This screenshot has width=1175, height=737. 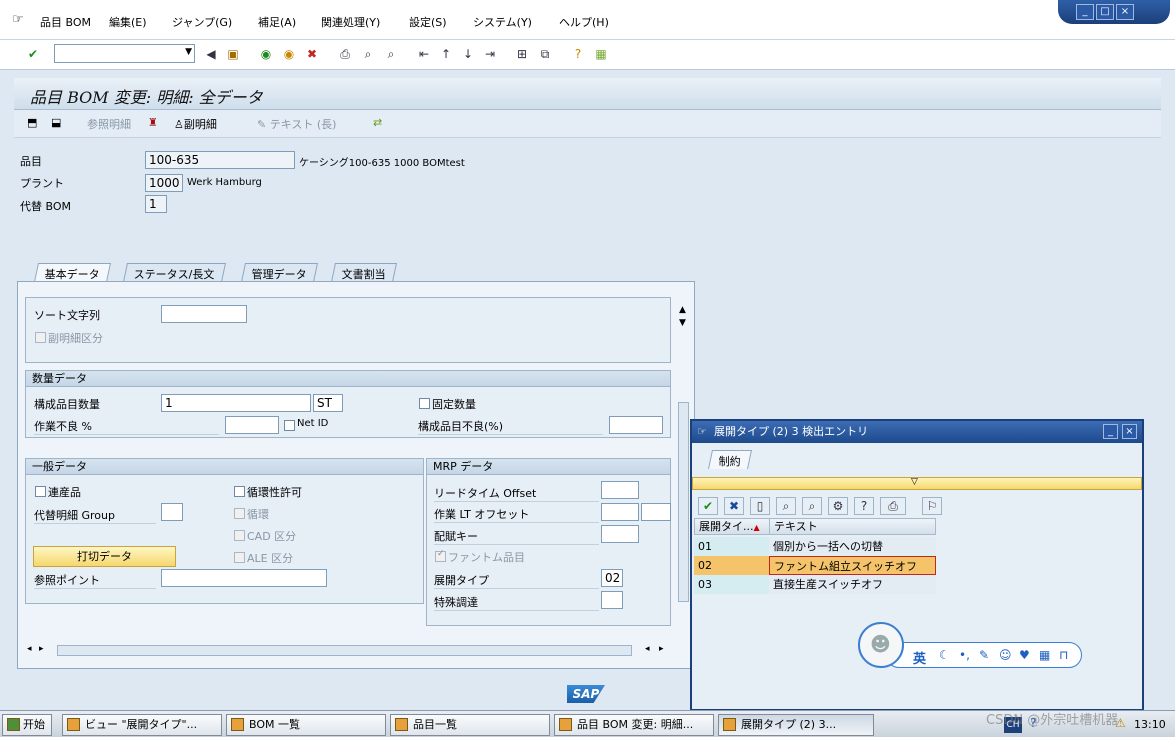 What do you see at coordinates (377, 122) in the screenshot?
I see `refresh-icon: ⇄` at bounding box center [377, 122].